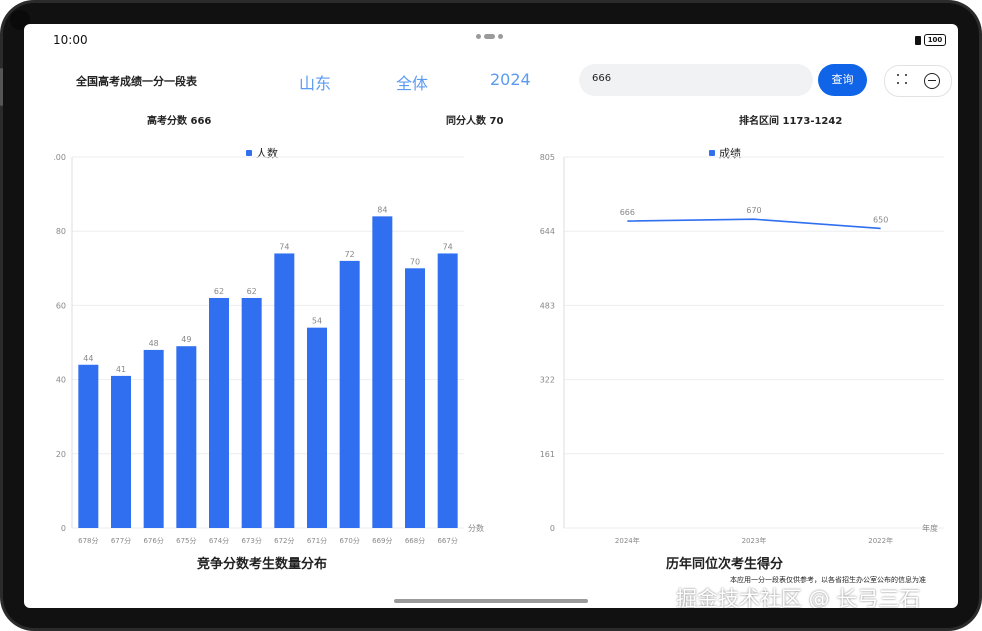 The image size is (982, 631). Describe the element at coordinates (880, 219) in the screenshot. I see `line-data-label: 650` at that location.